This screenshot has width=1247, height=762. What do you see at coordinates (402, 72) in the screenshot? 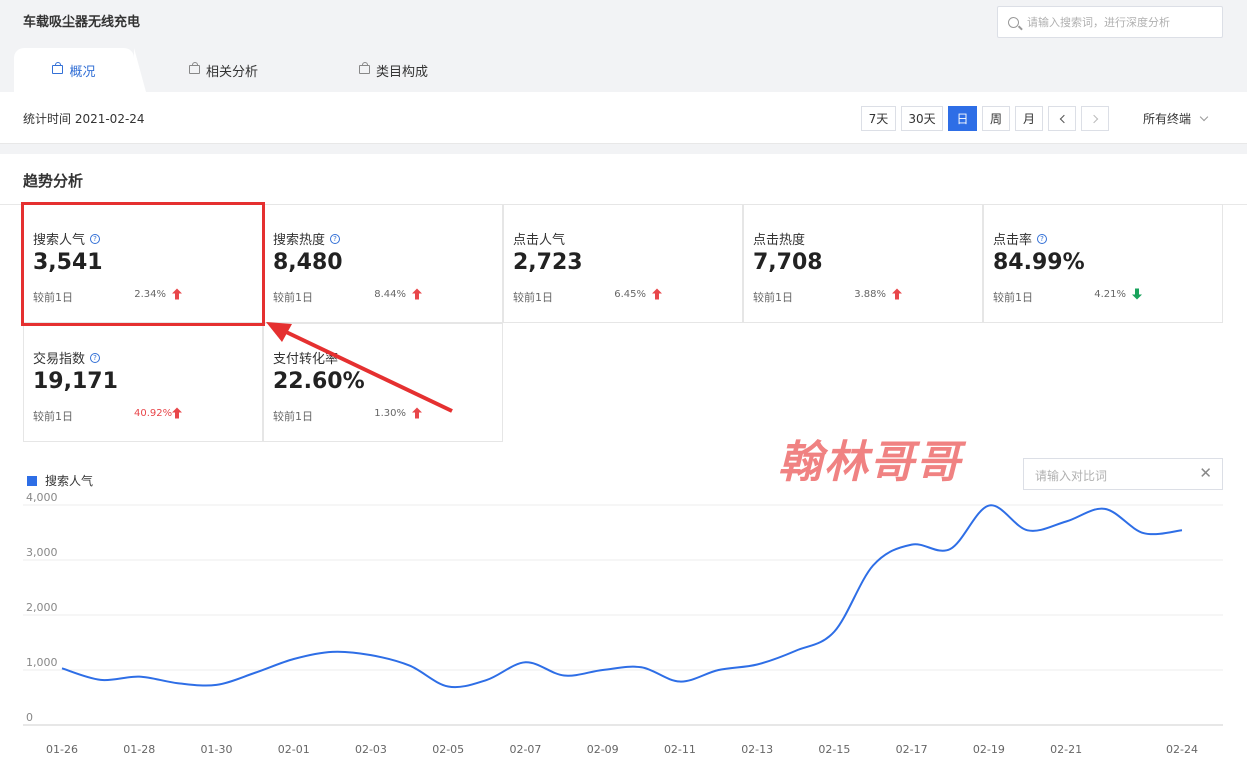
I see `tab-label: 类目构成` at bounding box center [402, 72].